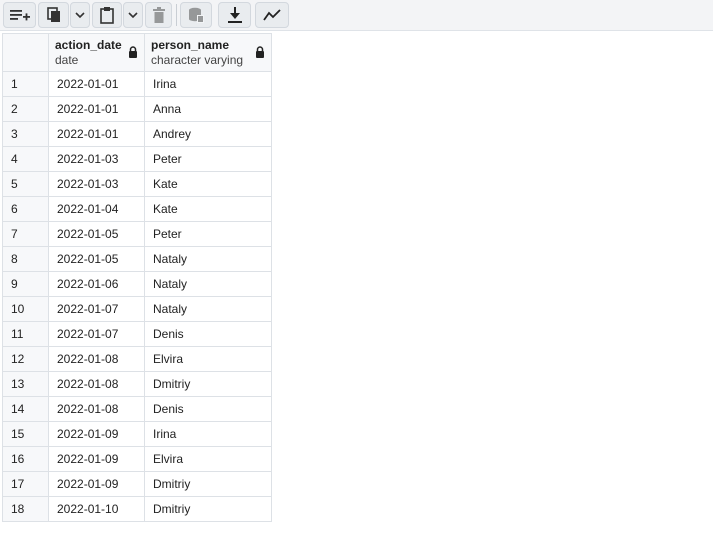  I want to click on row-number: 6, so click(25, 209).